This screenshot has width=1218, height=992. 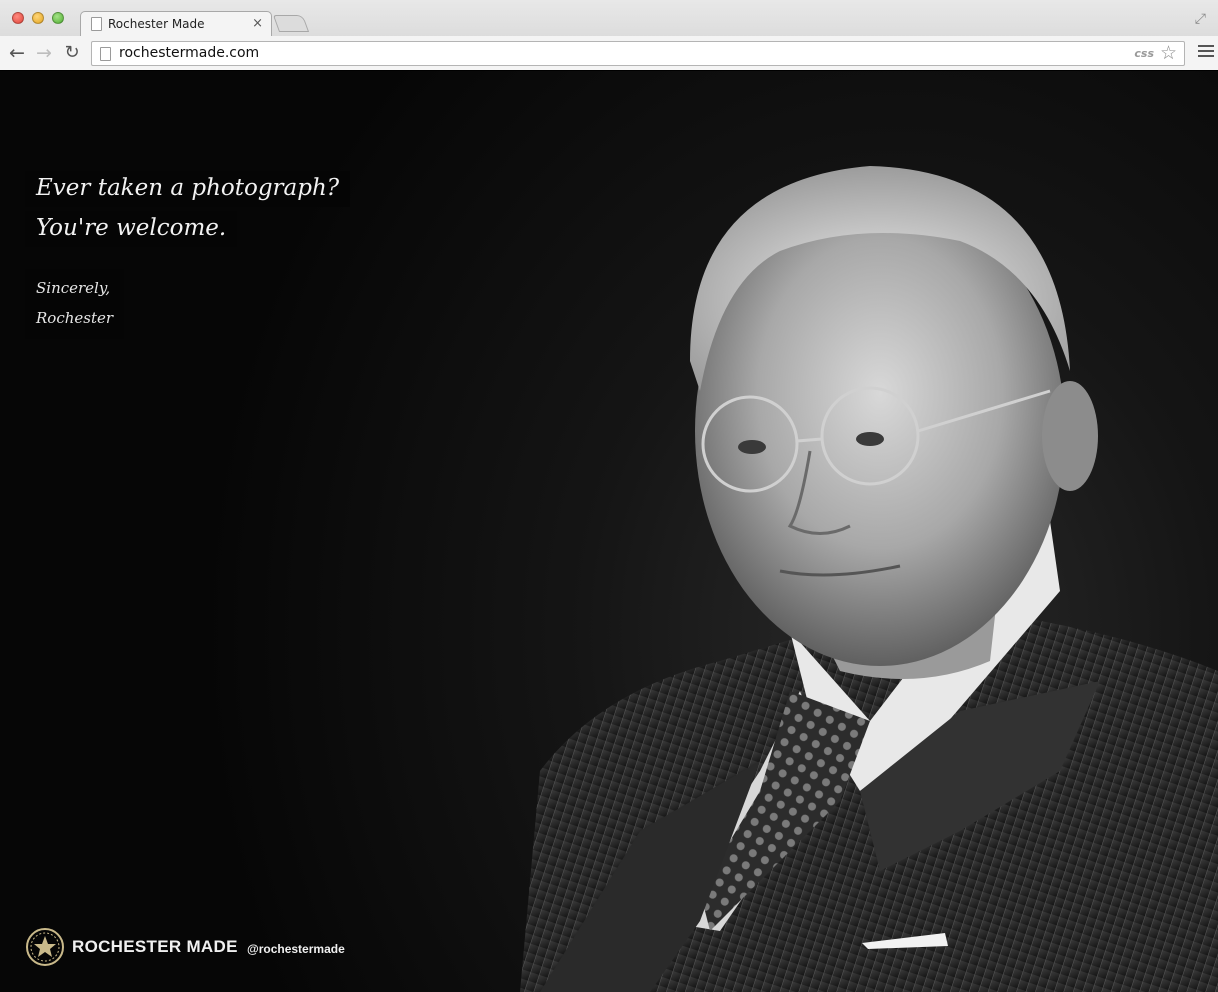 I want to click on tab-rochester-made: Rochester Made ×, so click(x=176, y=24).